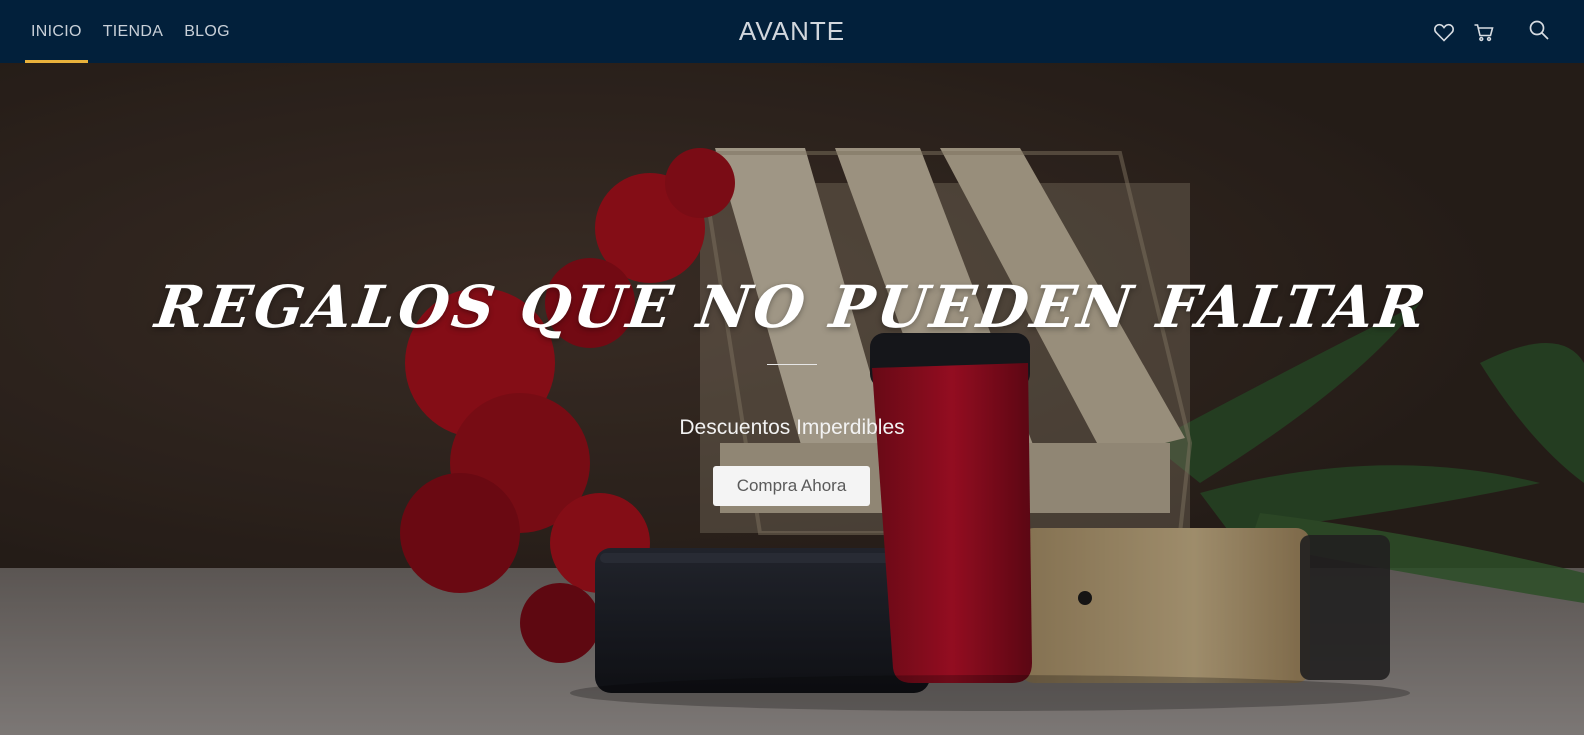 The width and height of the screenshot is (1584, 735). Describe the element at coordinates (792, 427) in the screenshot. I see `hero-subtitle: Descuentos Imperdibles` at that location.